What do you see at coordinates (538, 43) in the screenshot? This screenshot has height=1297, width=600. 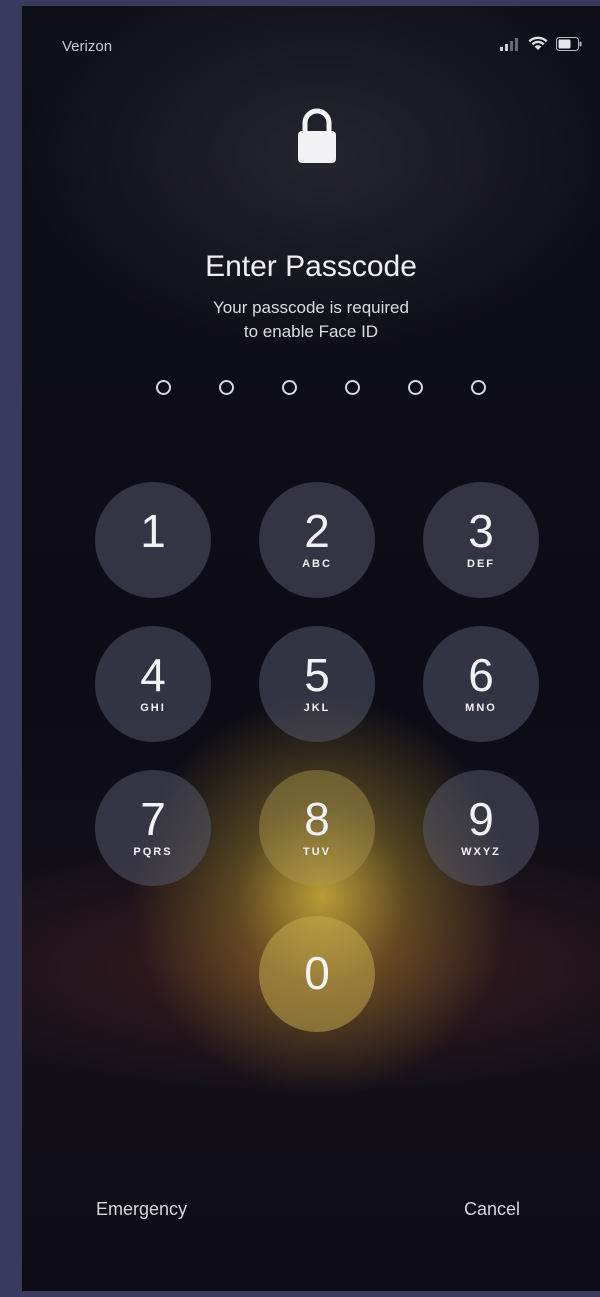 I see `wifi-icon` at bounding box center [538, 43].